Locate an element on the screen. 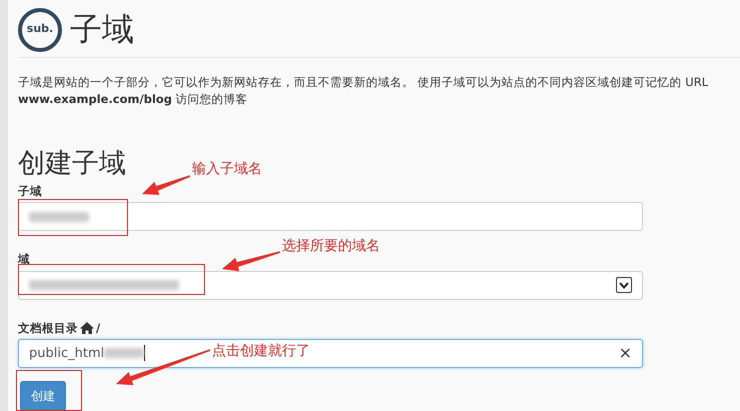  create-button: 创建 is located at coordinates (43, 395).